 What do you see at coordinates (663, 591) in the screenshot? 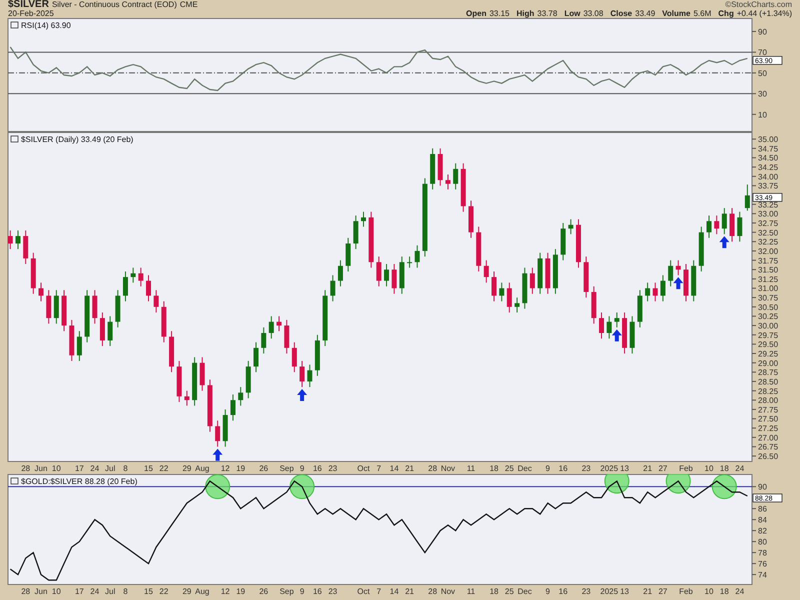
I see `date-label: 27` at bounding box center [663, 591].